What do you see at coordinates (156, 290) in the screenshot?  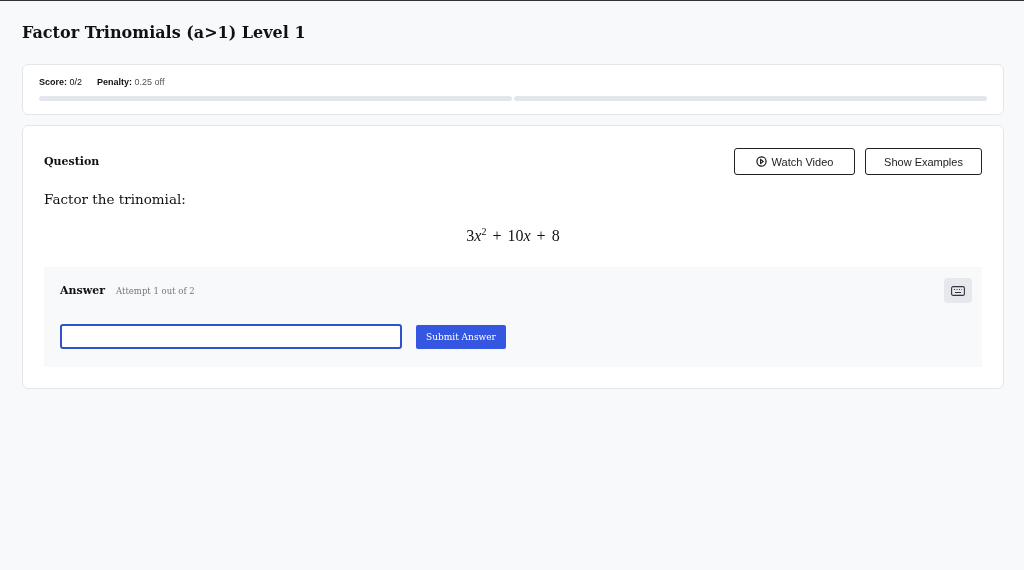 I see `attempt-counter: Attempt 1 out of 2` at bounding box center [156, 290].